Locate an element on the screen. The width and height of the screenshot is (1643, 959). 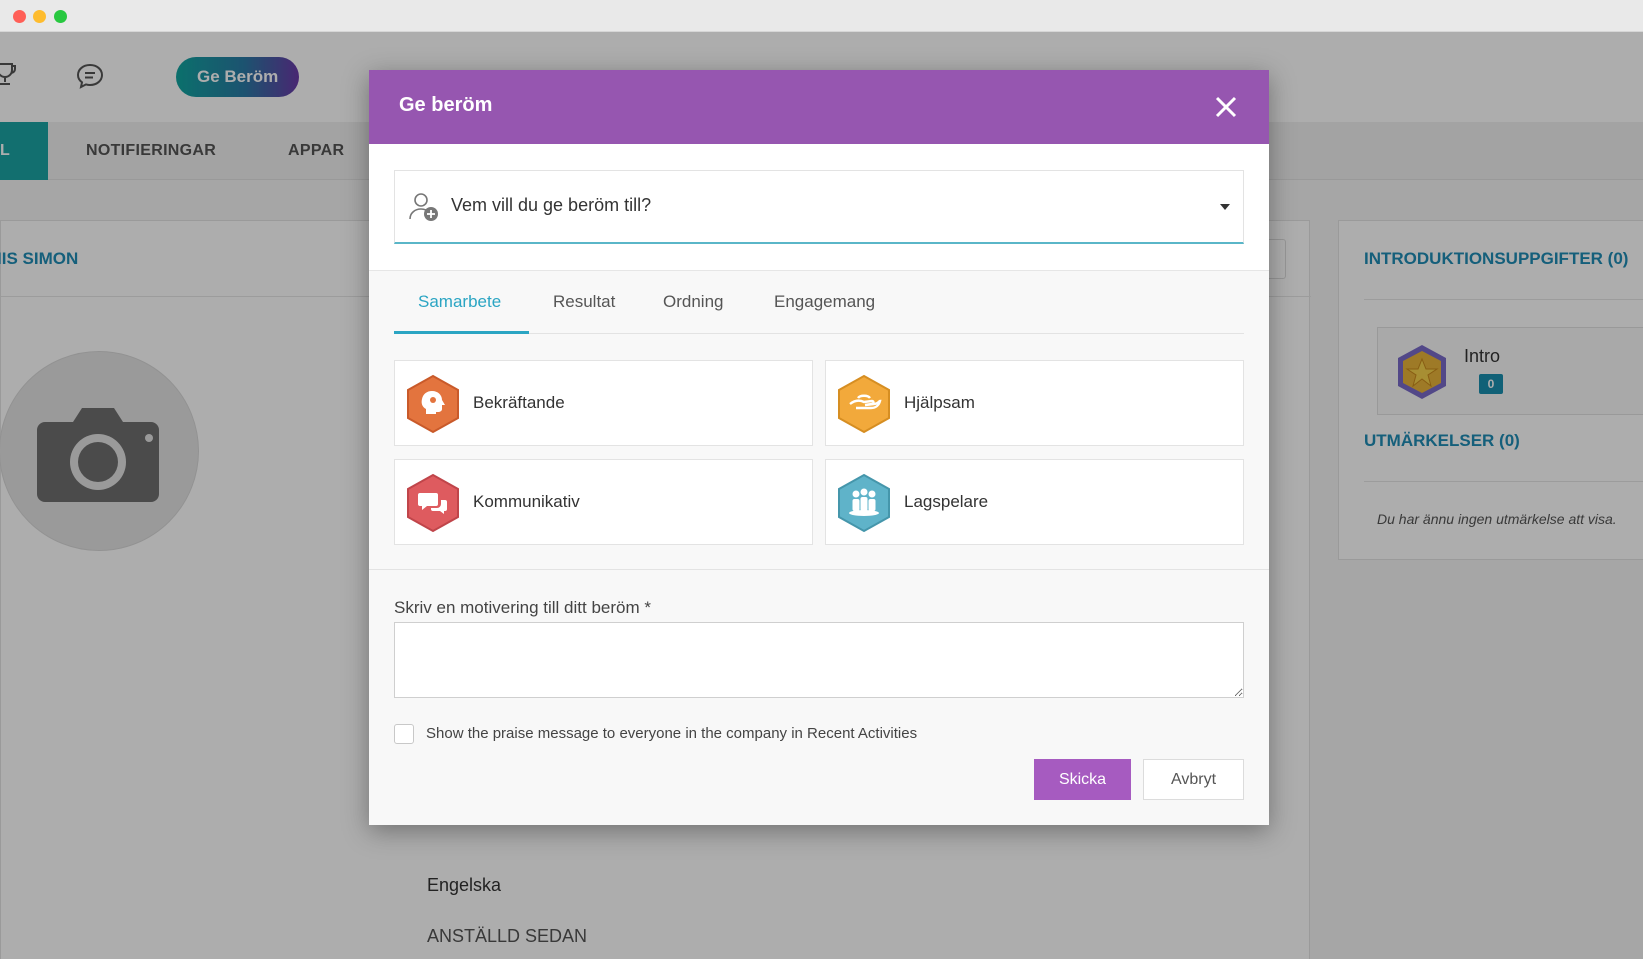
helping-hand-icon is located at coordinates (864, 406).